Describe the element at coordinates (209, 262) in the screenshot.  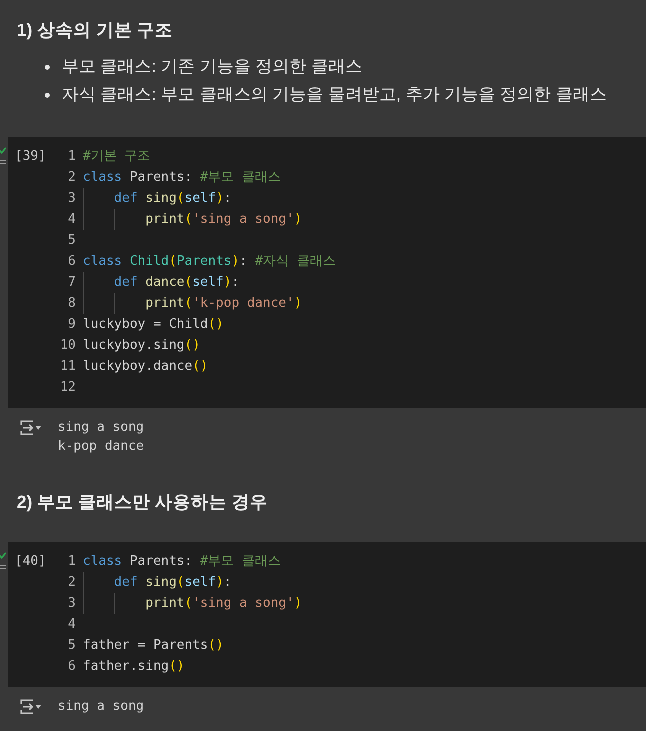
I see `code-line: class Child(Parents): #자식 클래스` at that location.